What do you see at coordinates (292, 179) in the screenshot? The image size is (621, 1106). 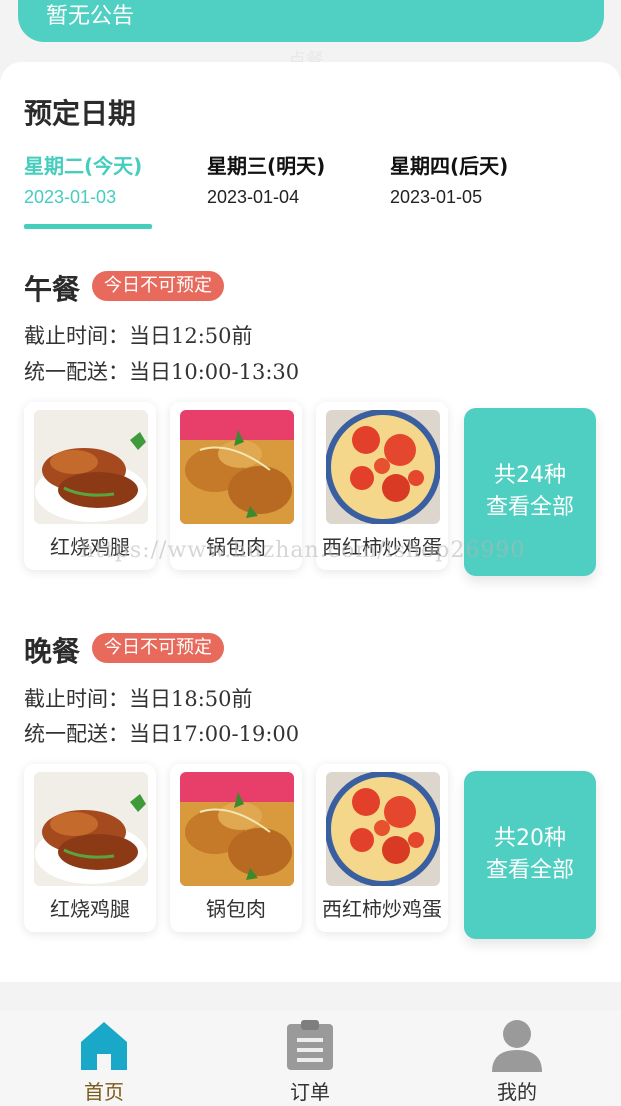 I see `tab-date-tomorrow: 星期三(明天) 2023-01-04` at bounding box center [292, 179].